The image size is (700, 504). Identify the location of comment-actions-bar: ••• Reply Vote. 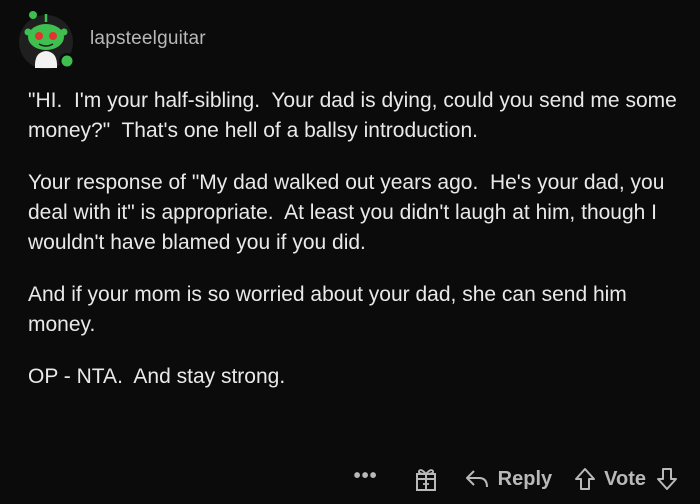
(516, 479).